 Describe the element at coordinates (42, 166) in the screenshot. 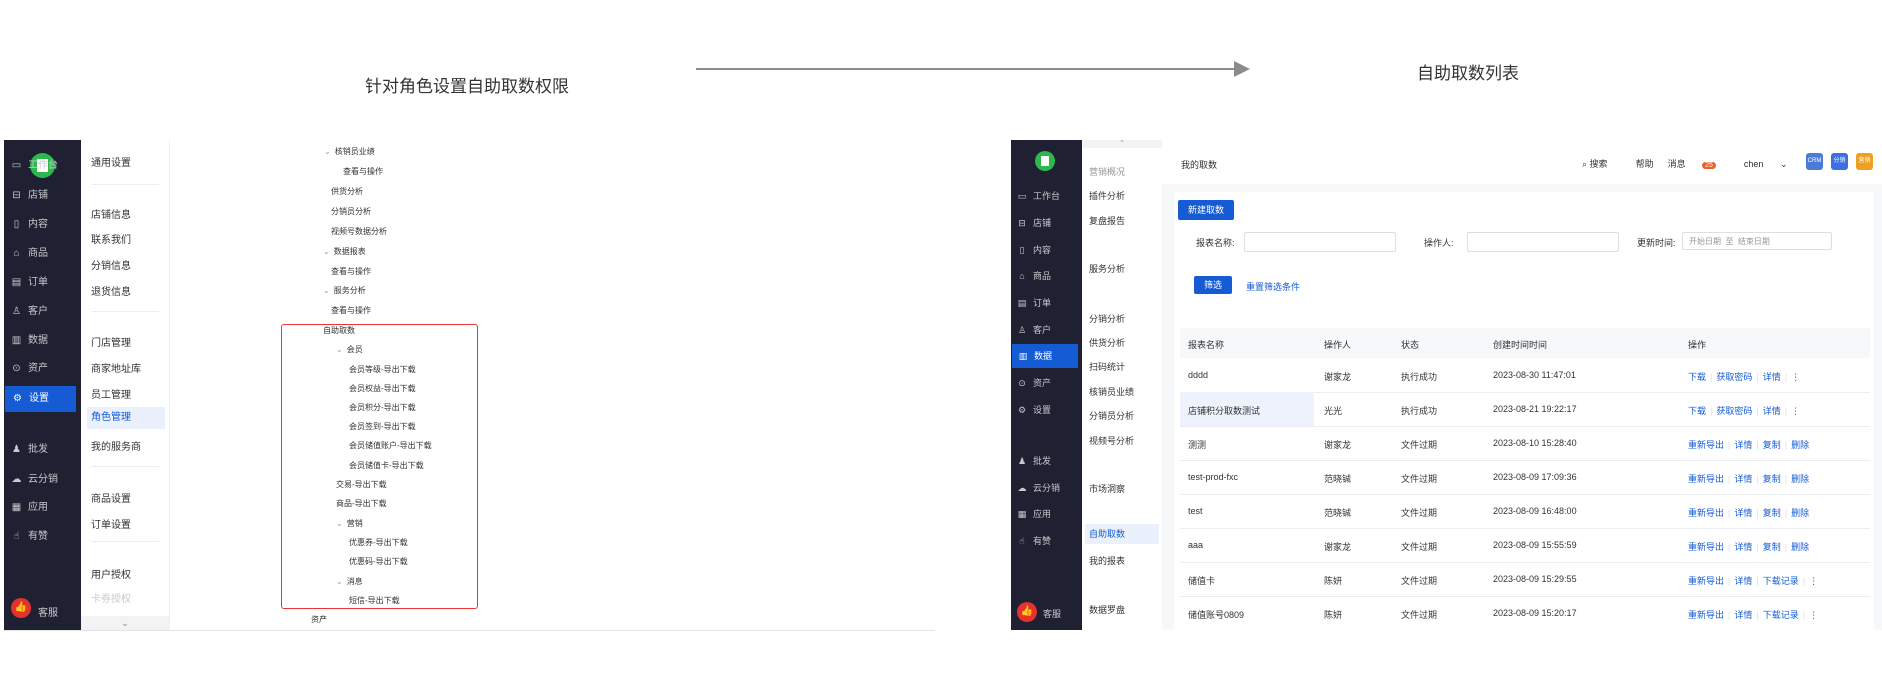

I see `nav-item: ▭ 工作台` at that location.